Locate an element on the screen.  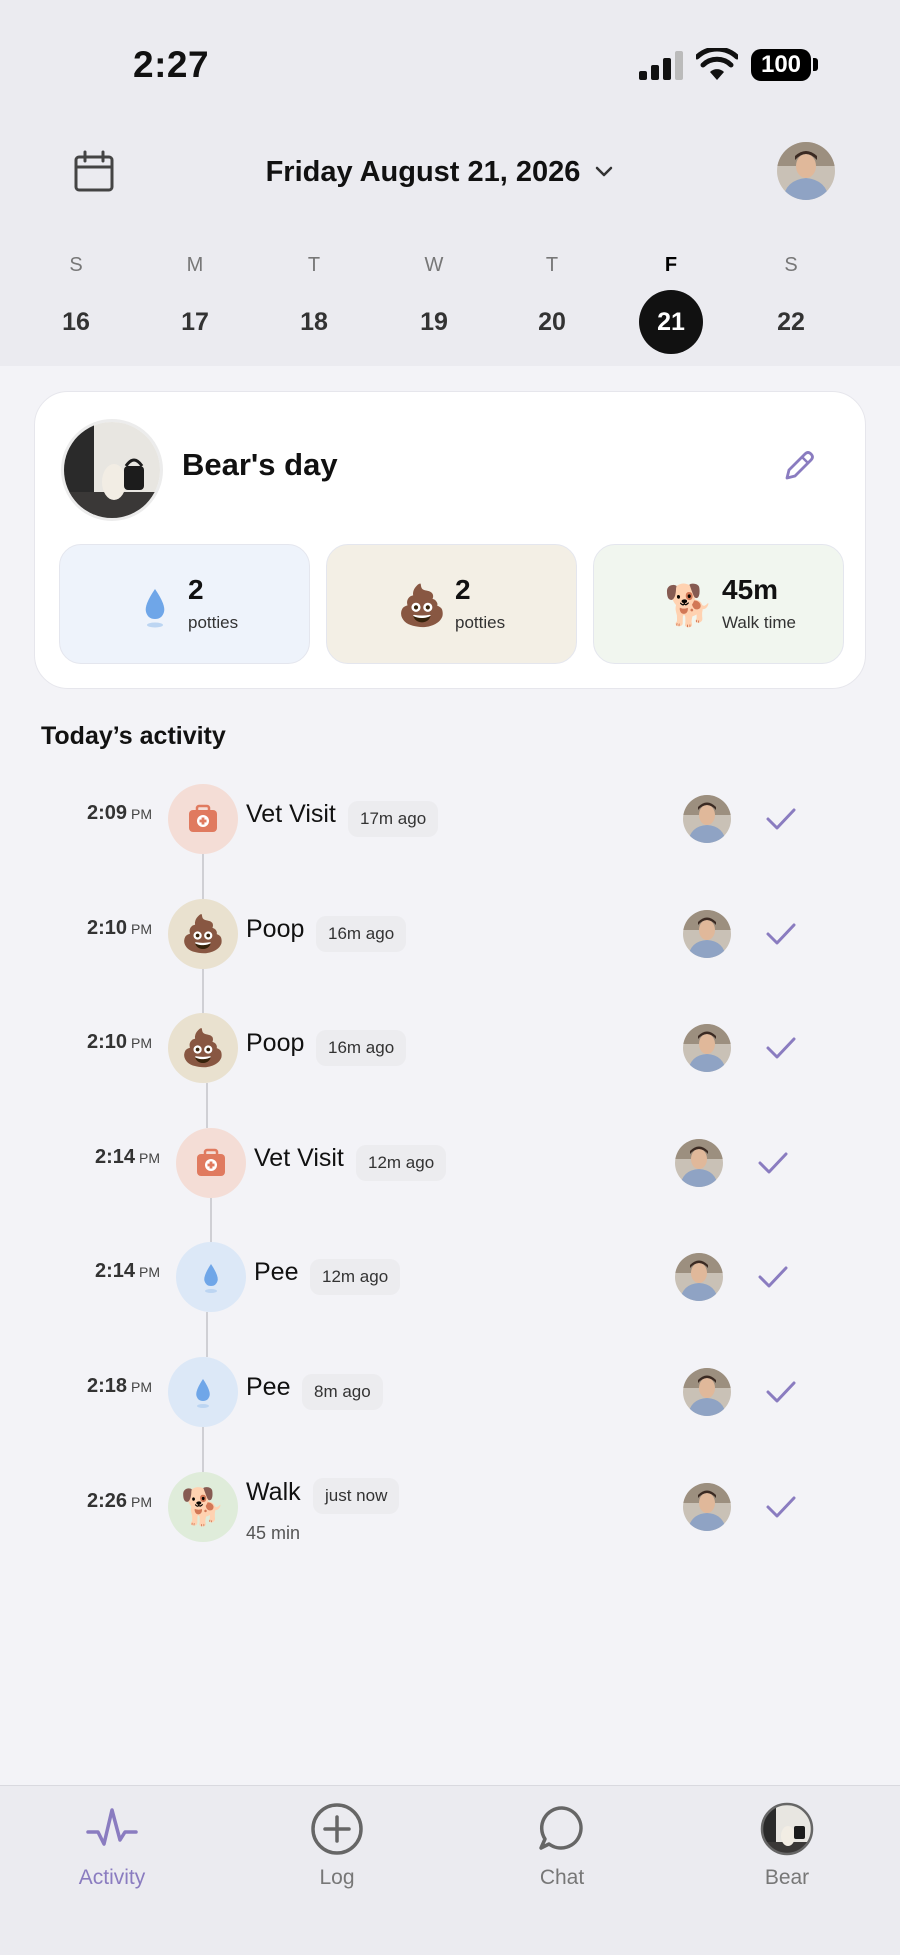
activity-time: 2:14 PM is located at coordinates (105, 1157).